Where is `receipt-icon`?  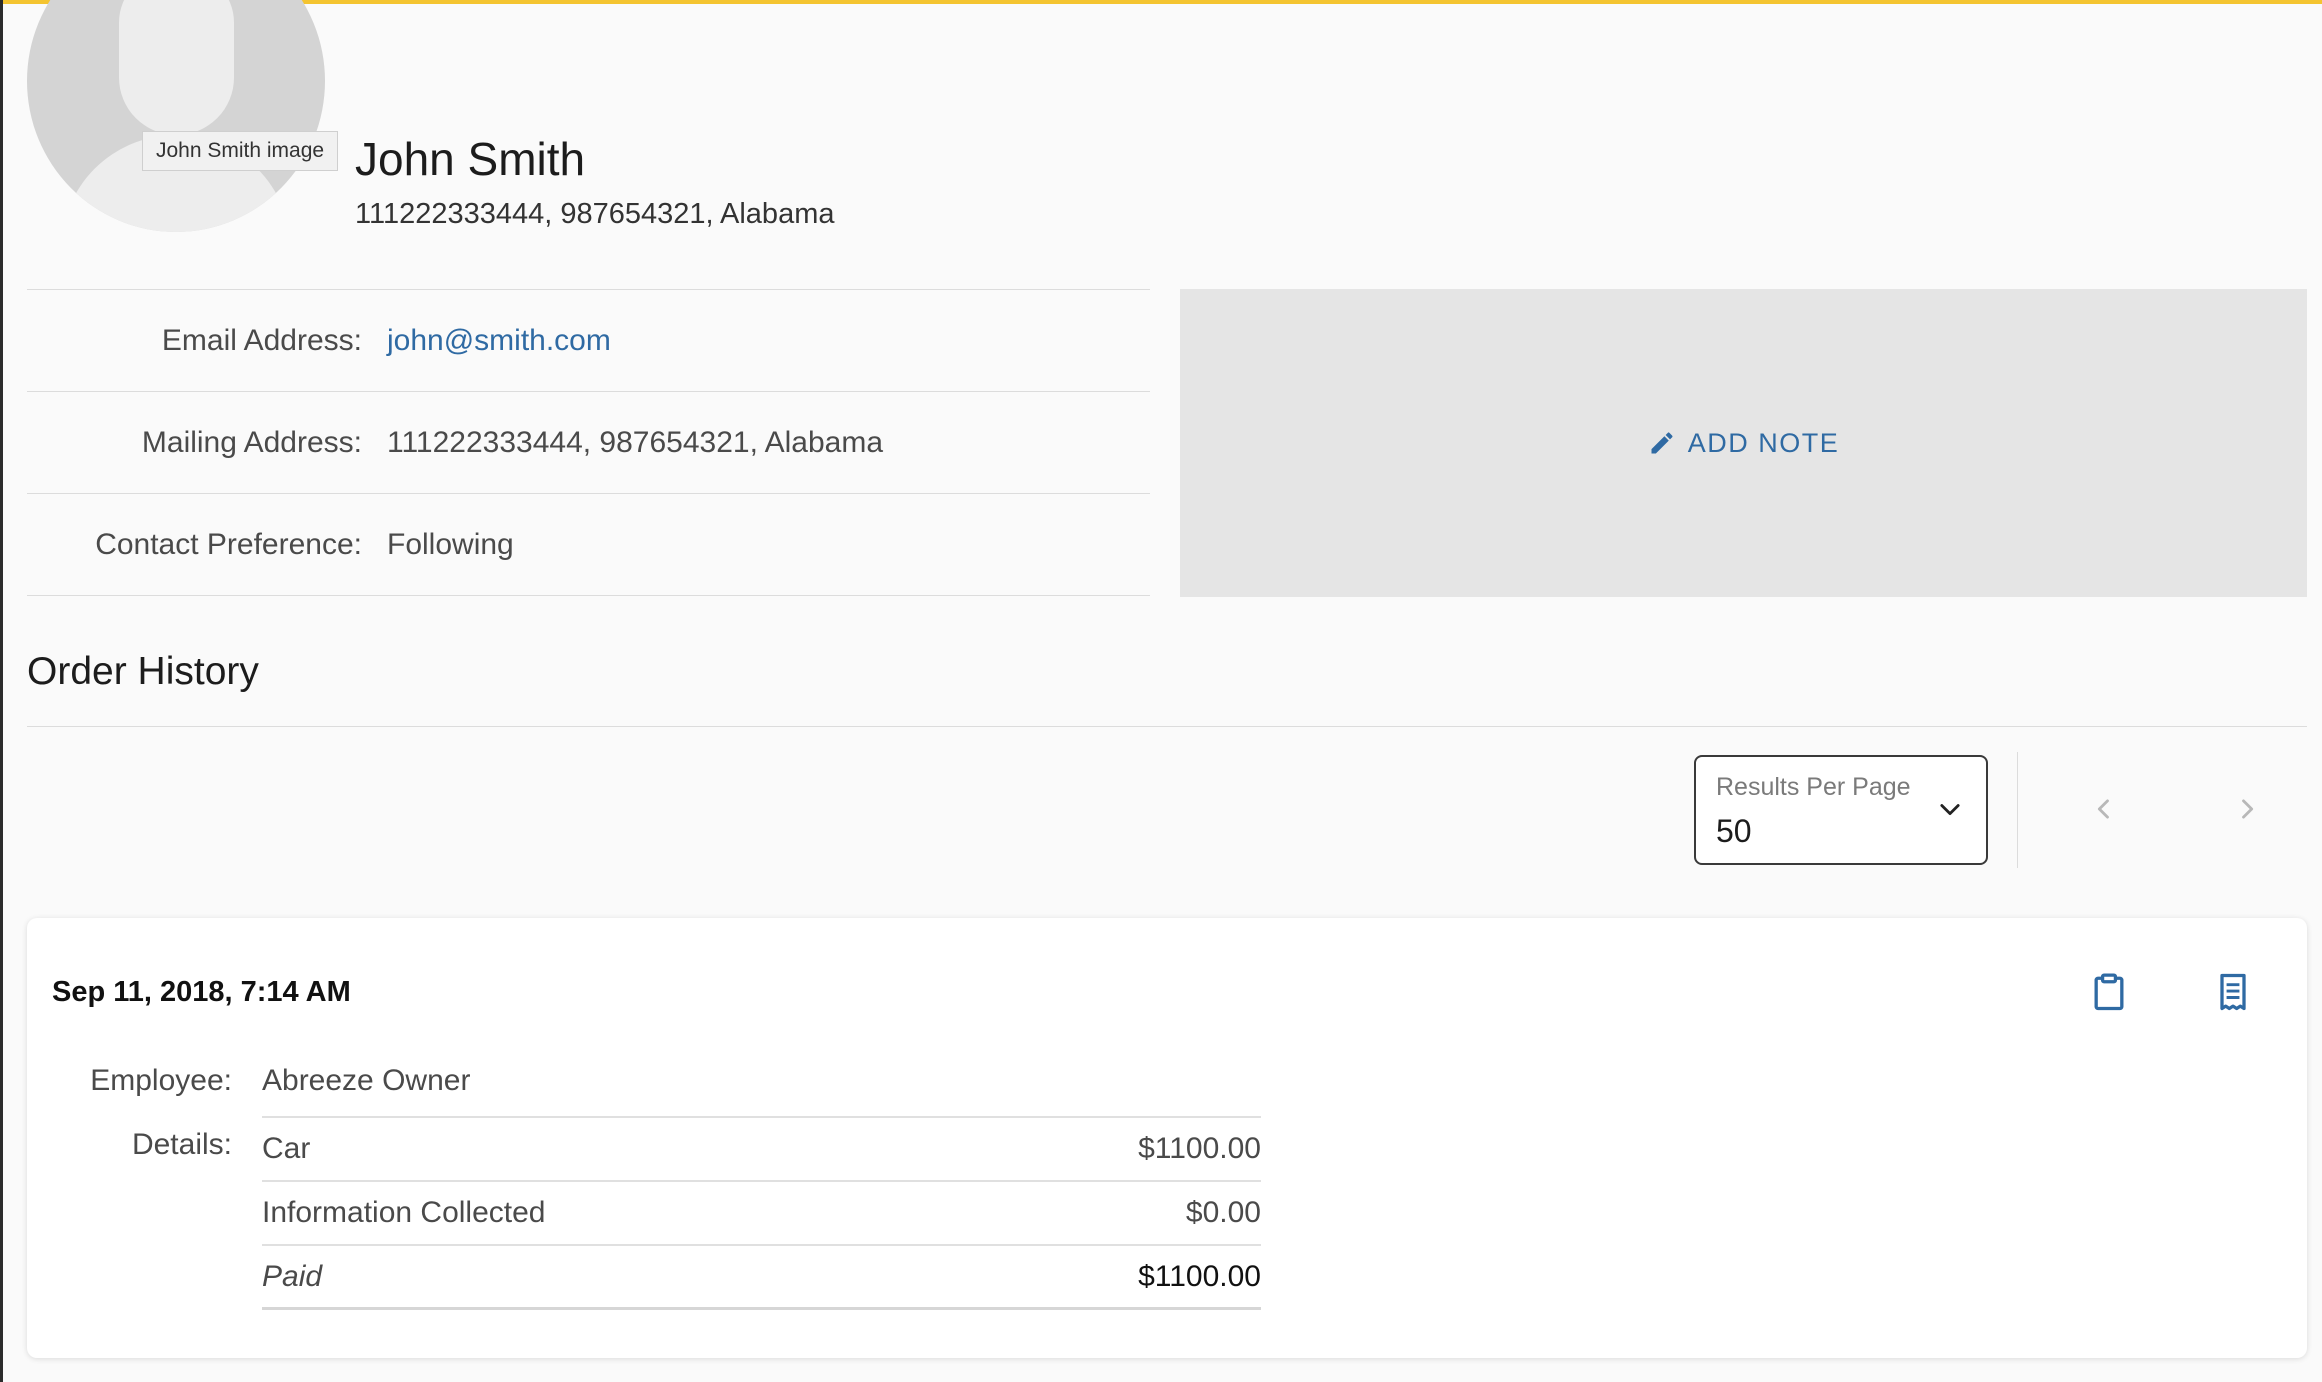
receipt-icon is located at coordinates (2233, 992).